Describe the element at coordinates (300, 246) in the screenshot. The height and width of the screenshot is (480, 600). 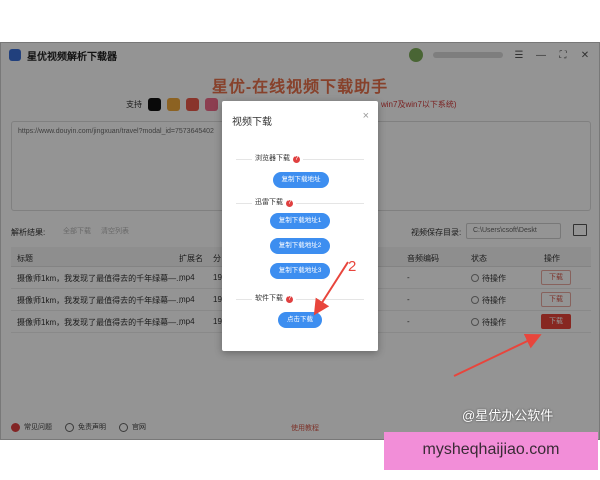
I see `copy-link-2-button: 复制下载地址2` at that location.